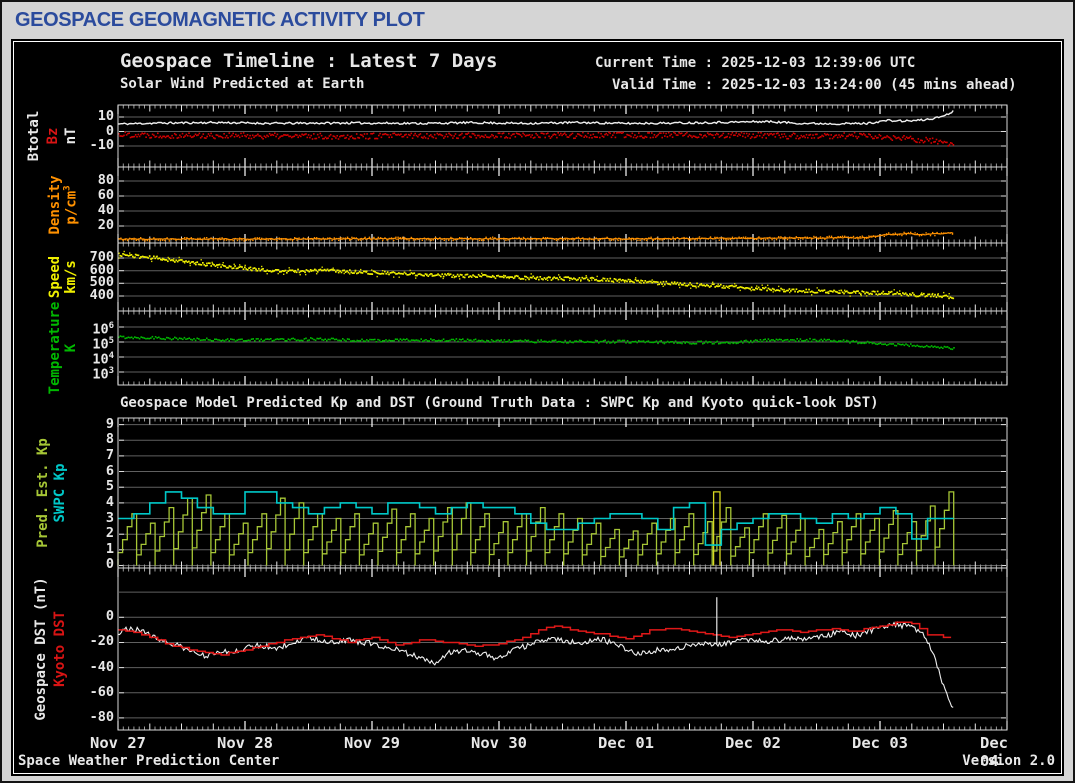 The height and width of the screenshot is (783, 1075). What do you see at coordinates (109, 454) in the screenshot?
I see `y-tick-label: 7` at bounding box center [109, 454].